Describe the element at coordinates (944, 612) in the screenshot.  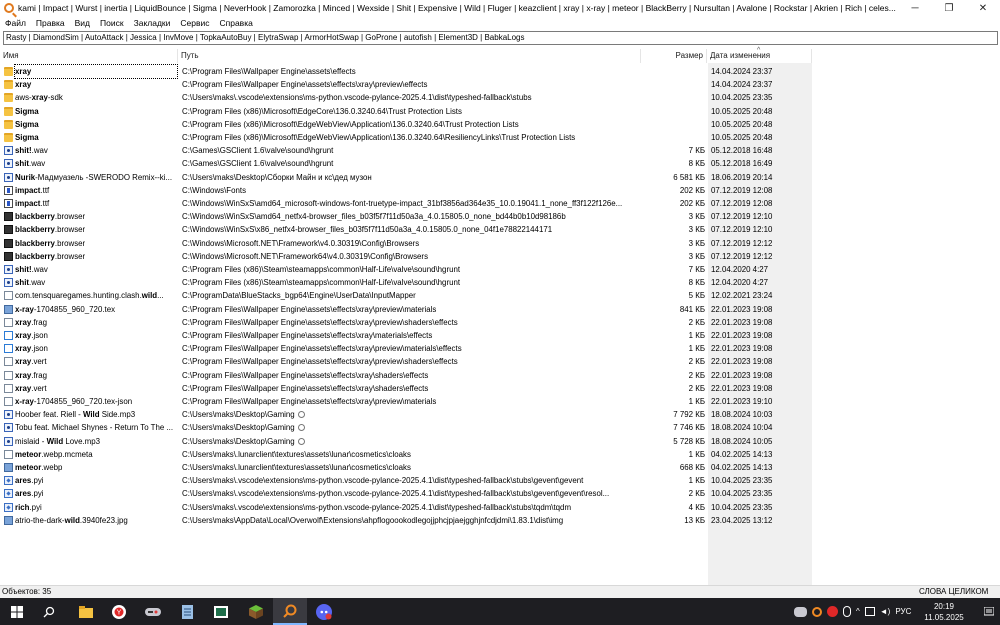
I see `clock: 20:19 11.05.2025` at that location.